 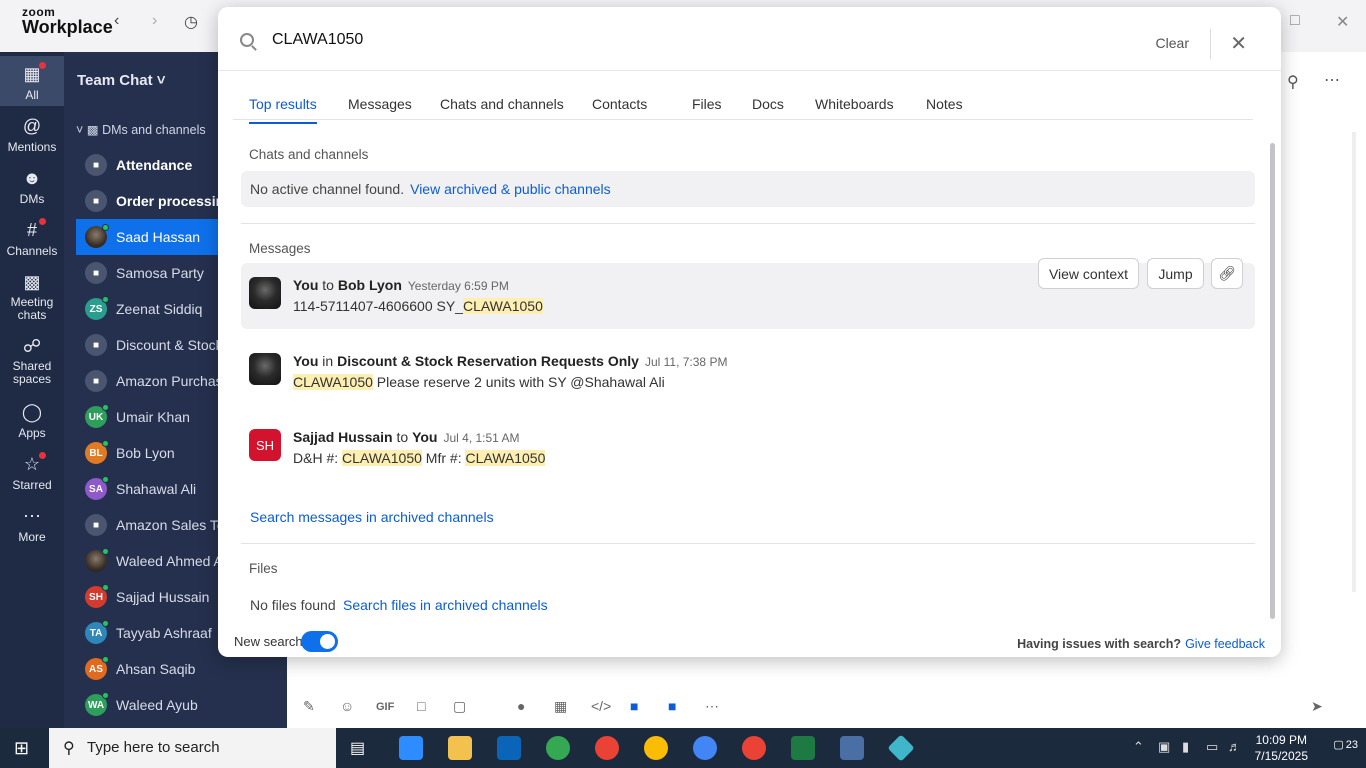 What do you see at coordinates (32, 361) in the screenshot?
I see `rail-shared-spaces: ☍ Shared spaces` at bounding box center [32, 361].